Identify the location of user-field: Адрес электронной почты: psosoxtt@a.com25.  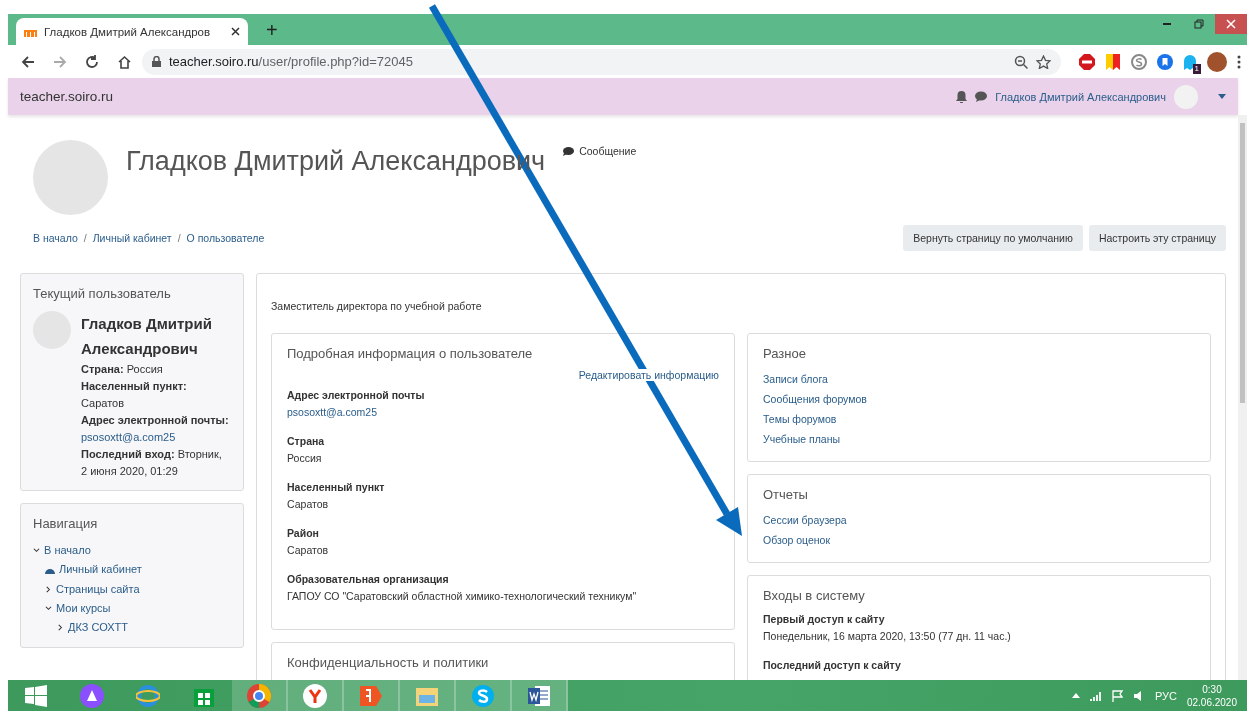
(156, 429).